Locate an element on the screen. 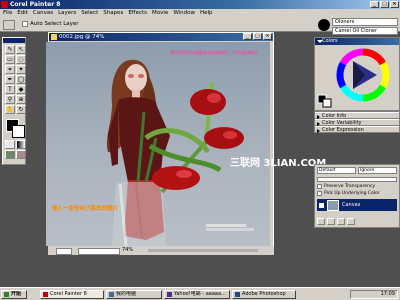  layer-adjuster-tool-icon: ↖ is located at coordinates (21, 49).